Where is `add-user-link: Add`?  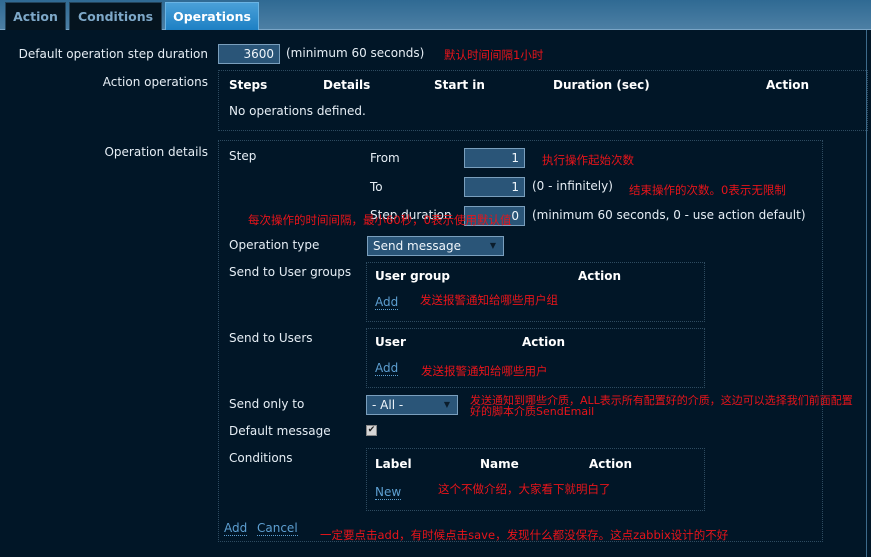 add-user-link: Add is located at coordinates (387, 368).